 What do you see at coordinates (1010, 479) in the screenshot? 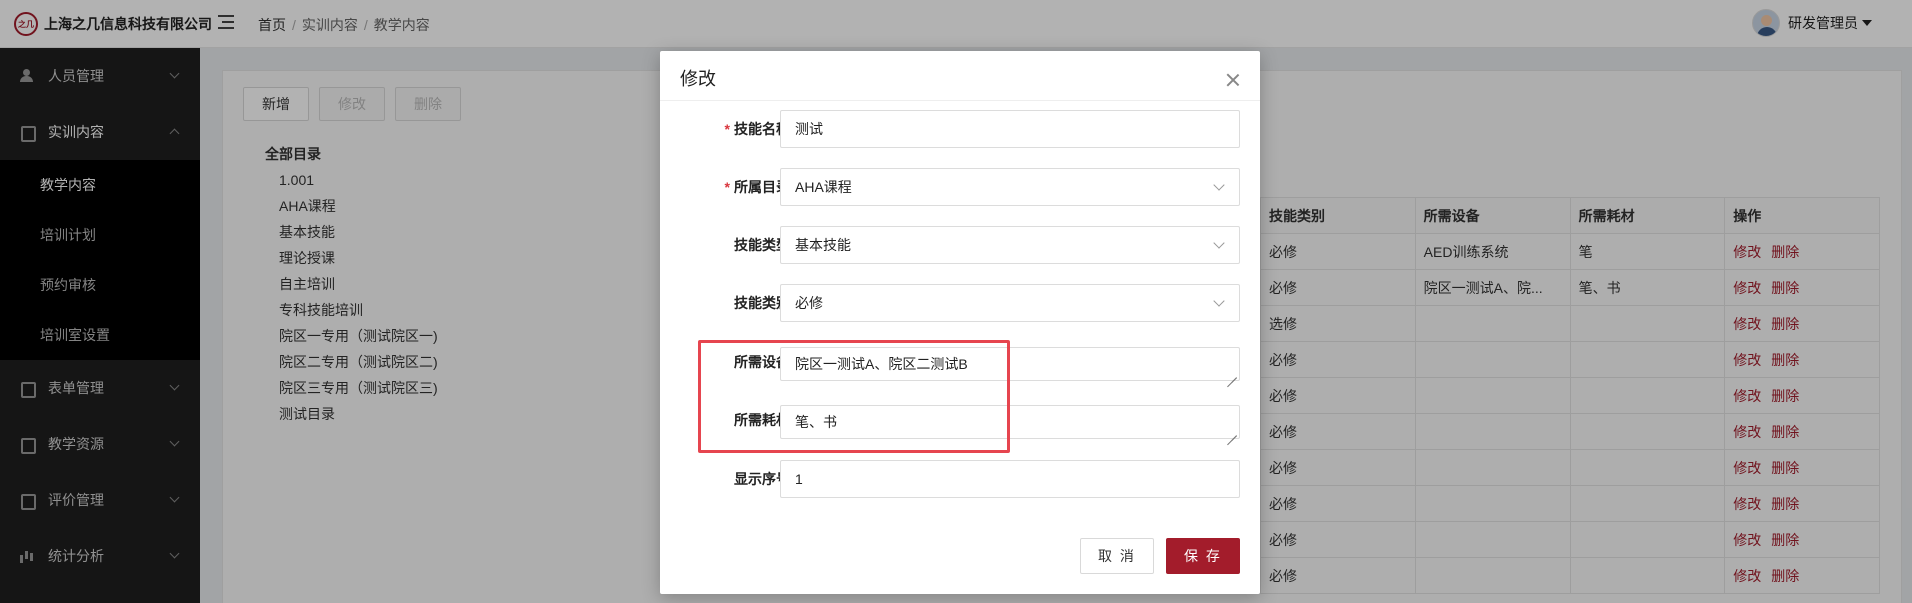
I see `order-input: 1` at bounding box center [1010, 479].